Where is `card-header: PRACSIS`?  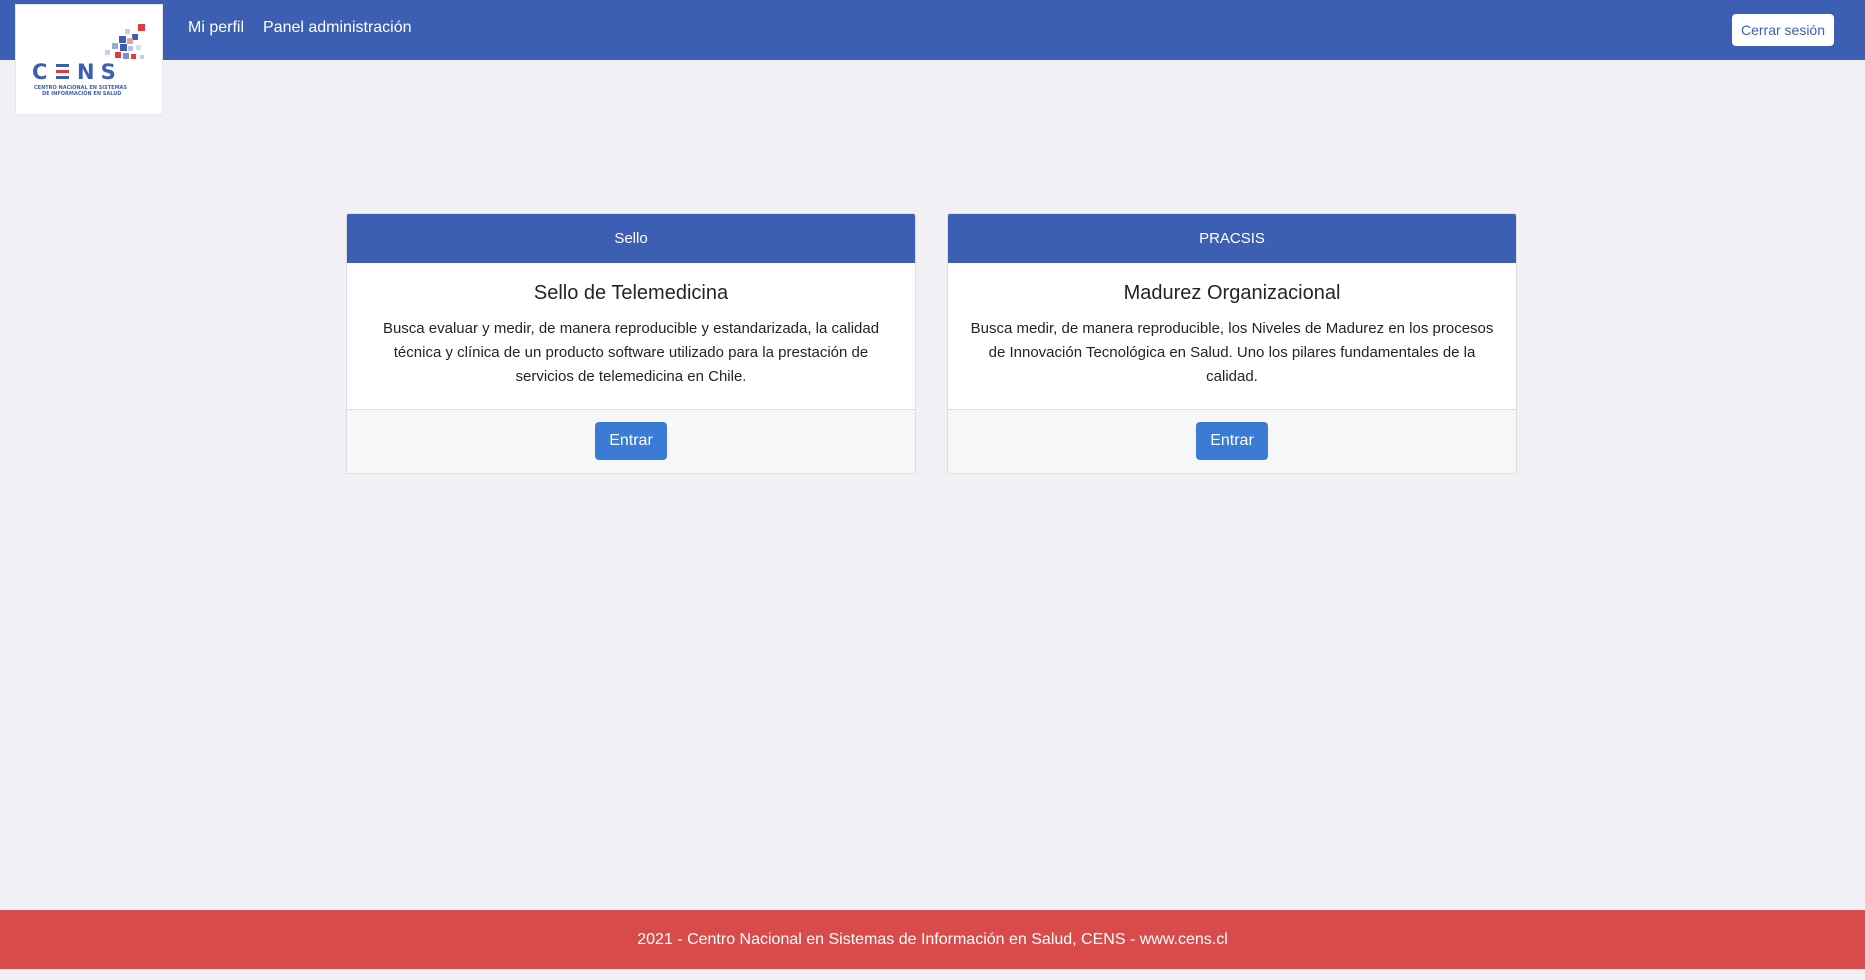
card-header: PRACSIS is located at coordinates (1232, 238).